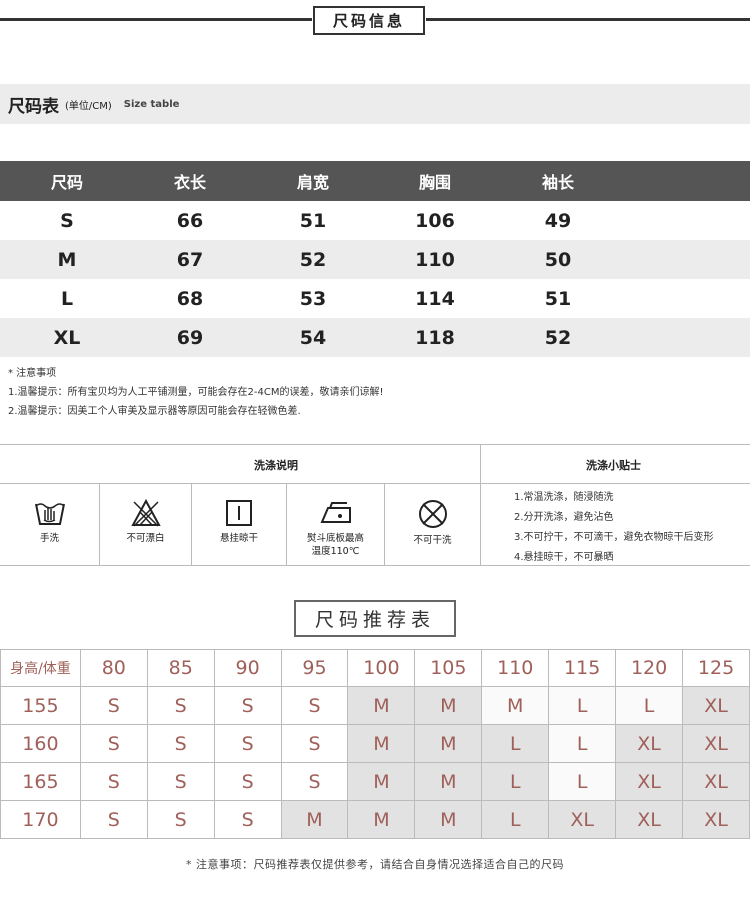  What do you see at coordinates (375, 104) in the screenshot?
I see `size-table-title-bar: 尺码表 (单位/CM) Size table` at bounding box center [375, 104].